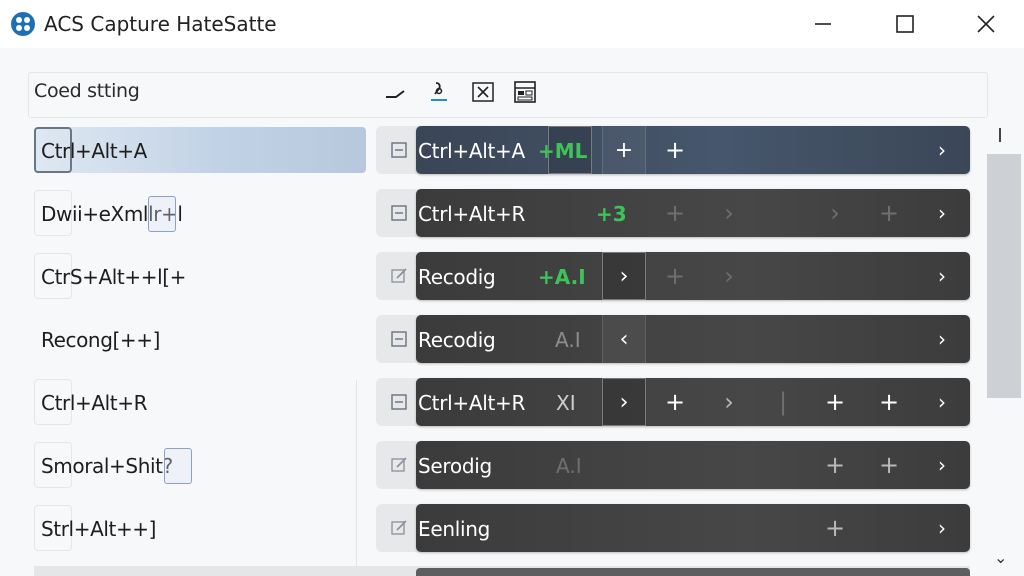 This screenshot has height=576, width=1024. Describe the element at coordinates (563, 151) in the screenshot. I see `tag-label: +ML` at that location.